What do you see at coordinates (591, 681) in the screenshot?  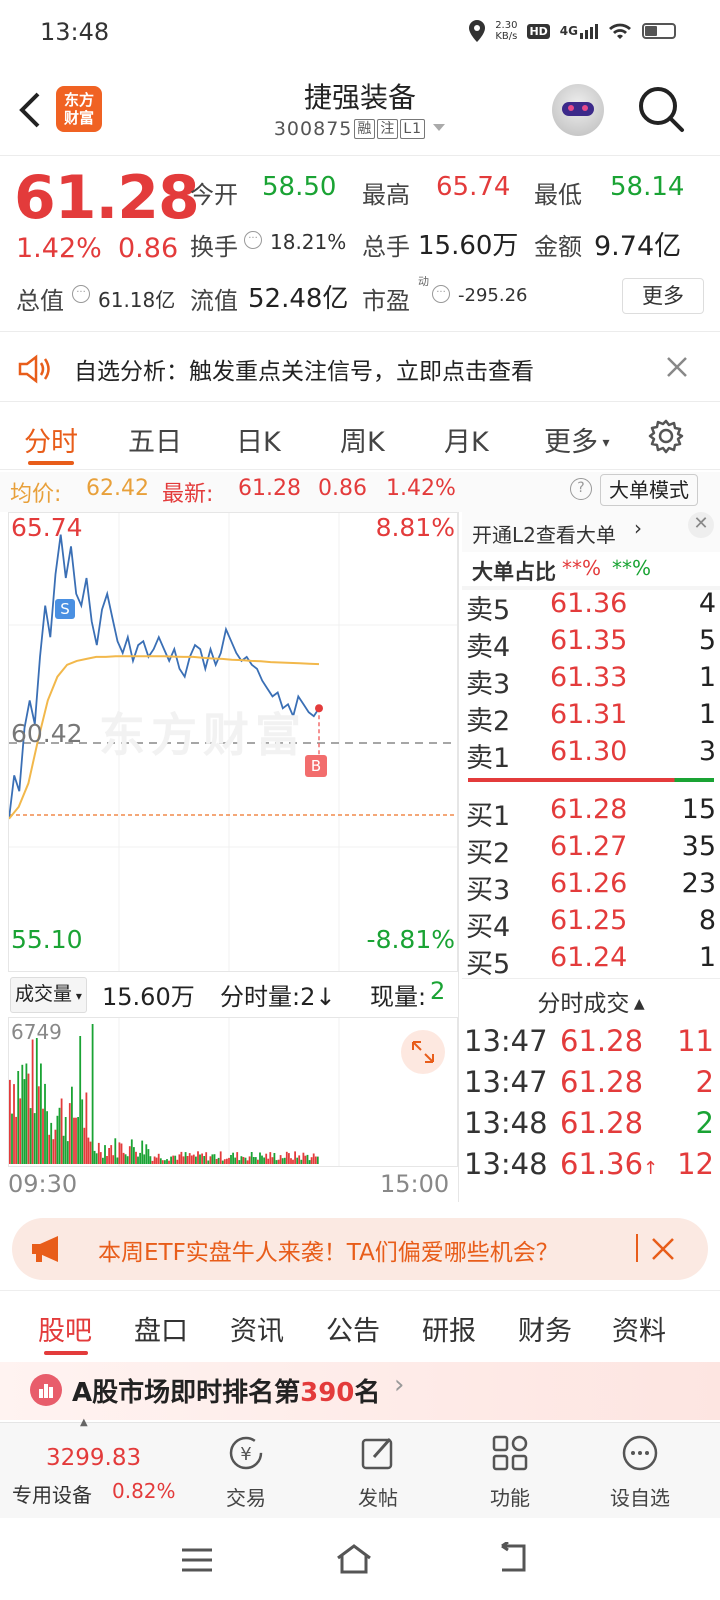 I see `ask-row: 卖3 61.33 1` at bounding box center [591, 681].